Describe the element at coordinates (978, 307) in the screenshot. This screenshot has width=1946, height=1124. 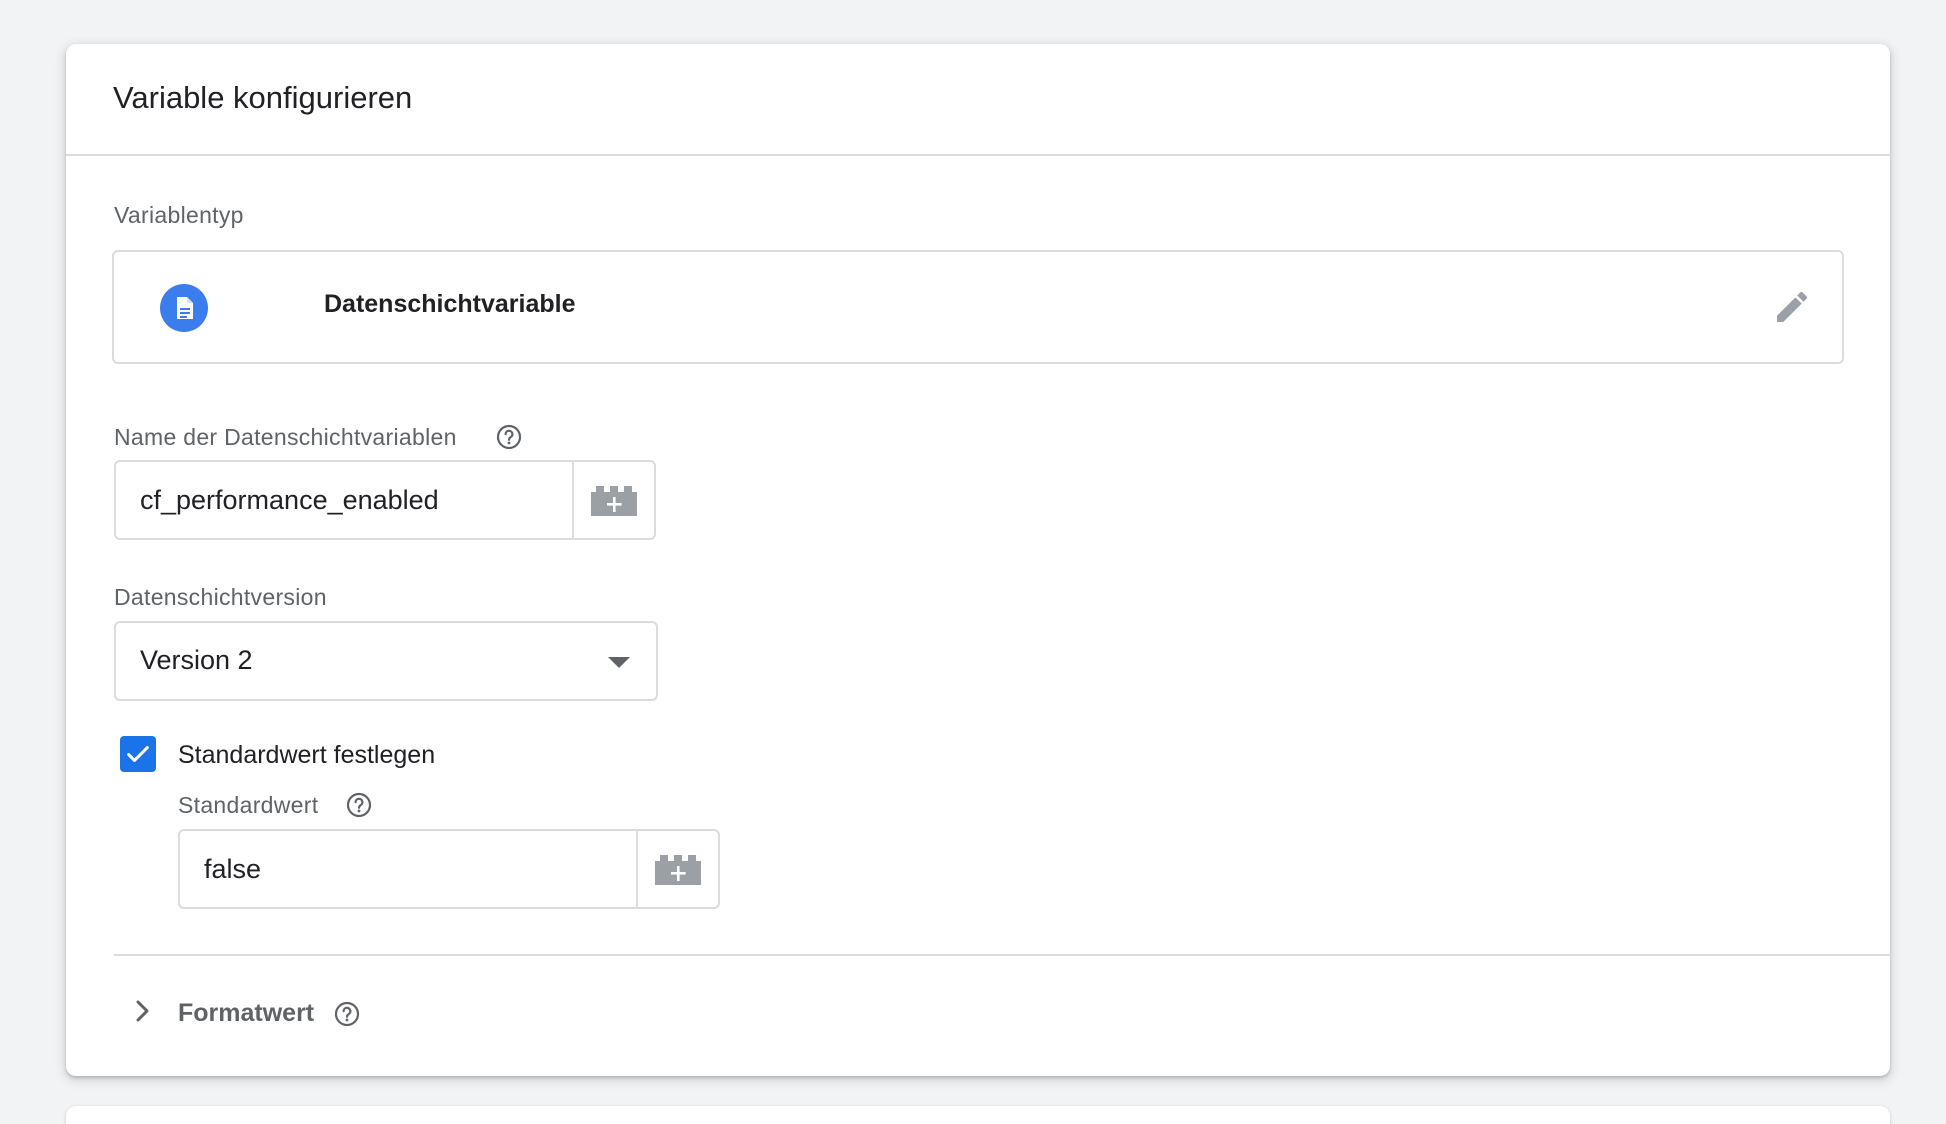
I see `variable-type-selector: Datenschichtvariable` at that location.